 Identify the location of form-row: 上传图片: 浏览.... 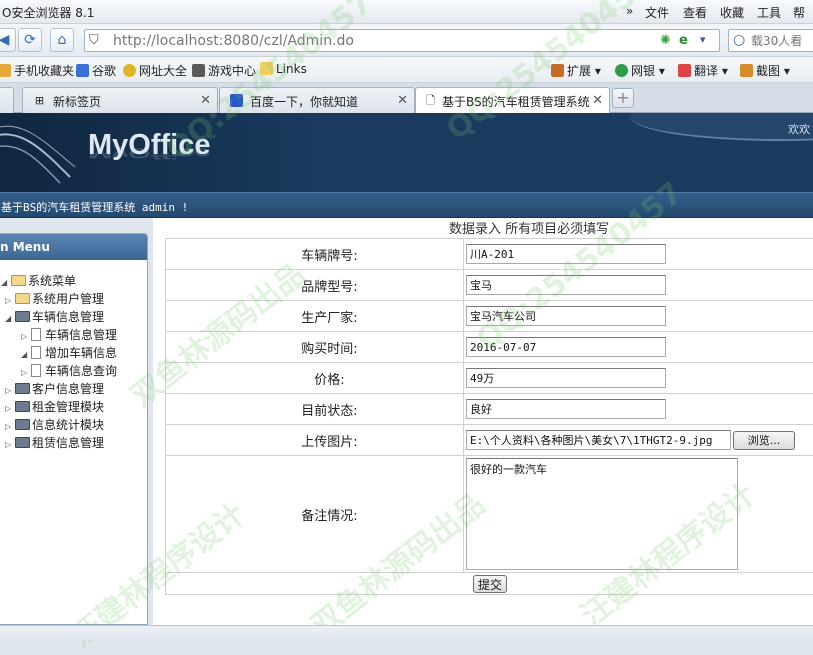
(489, 440).